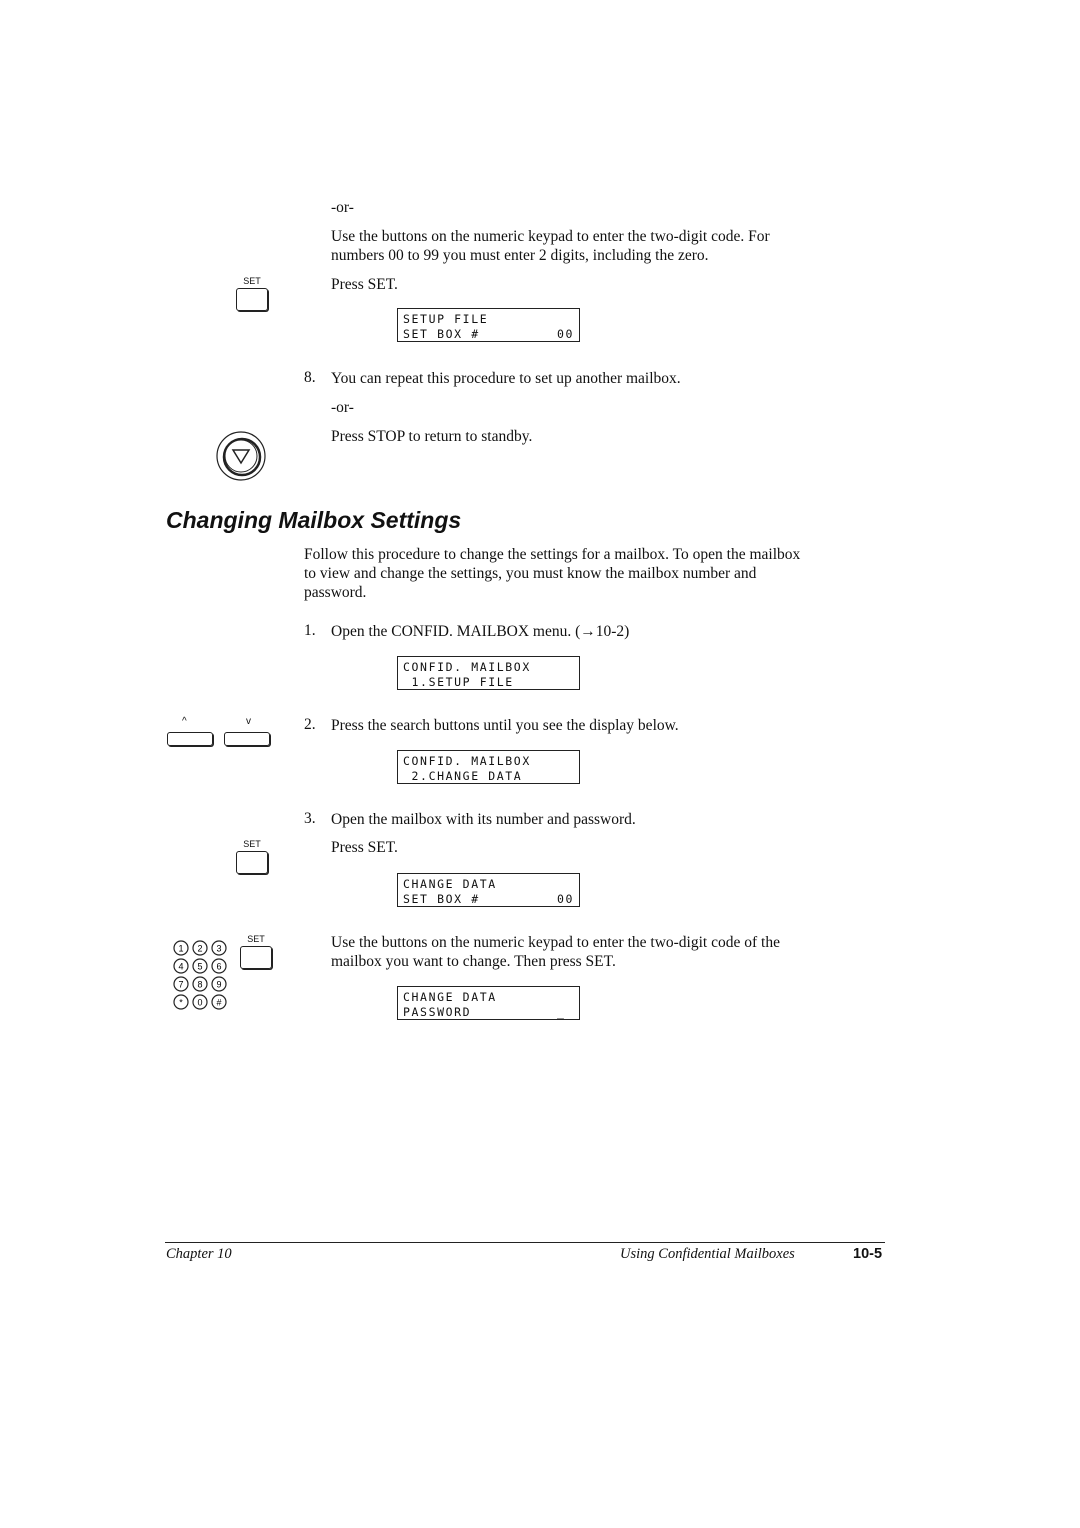 The image size is (1080, 1528). I want to click on lcd-display: CONFID. MAILBOX 1.SETUP FILE, so click(488, 673).